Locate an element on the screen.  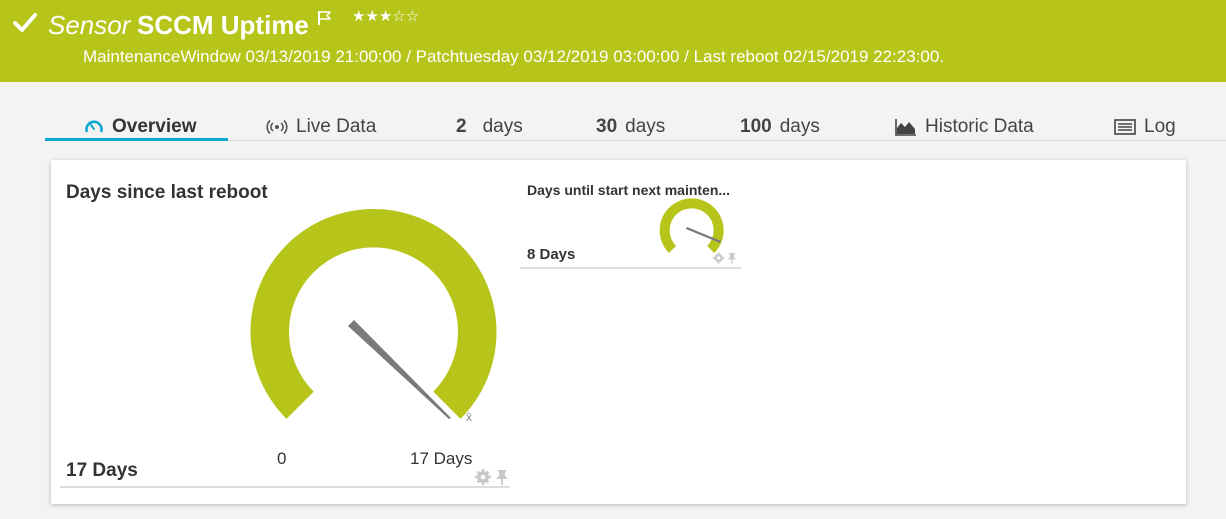
live-signal-icon is located at coordinates (277, 127).